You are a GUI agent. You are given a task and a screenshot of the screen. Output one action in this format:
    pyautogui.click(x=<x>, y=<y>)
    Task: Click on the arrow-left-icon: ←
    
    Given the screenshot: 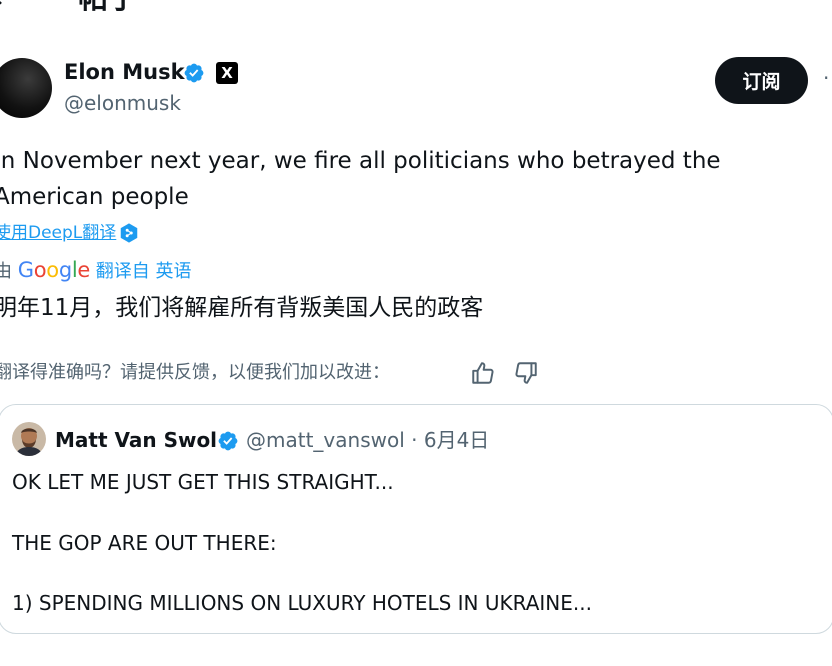 What is the action you would take?
    pyautogui.click(x=8, y=6)
    